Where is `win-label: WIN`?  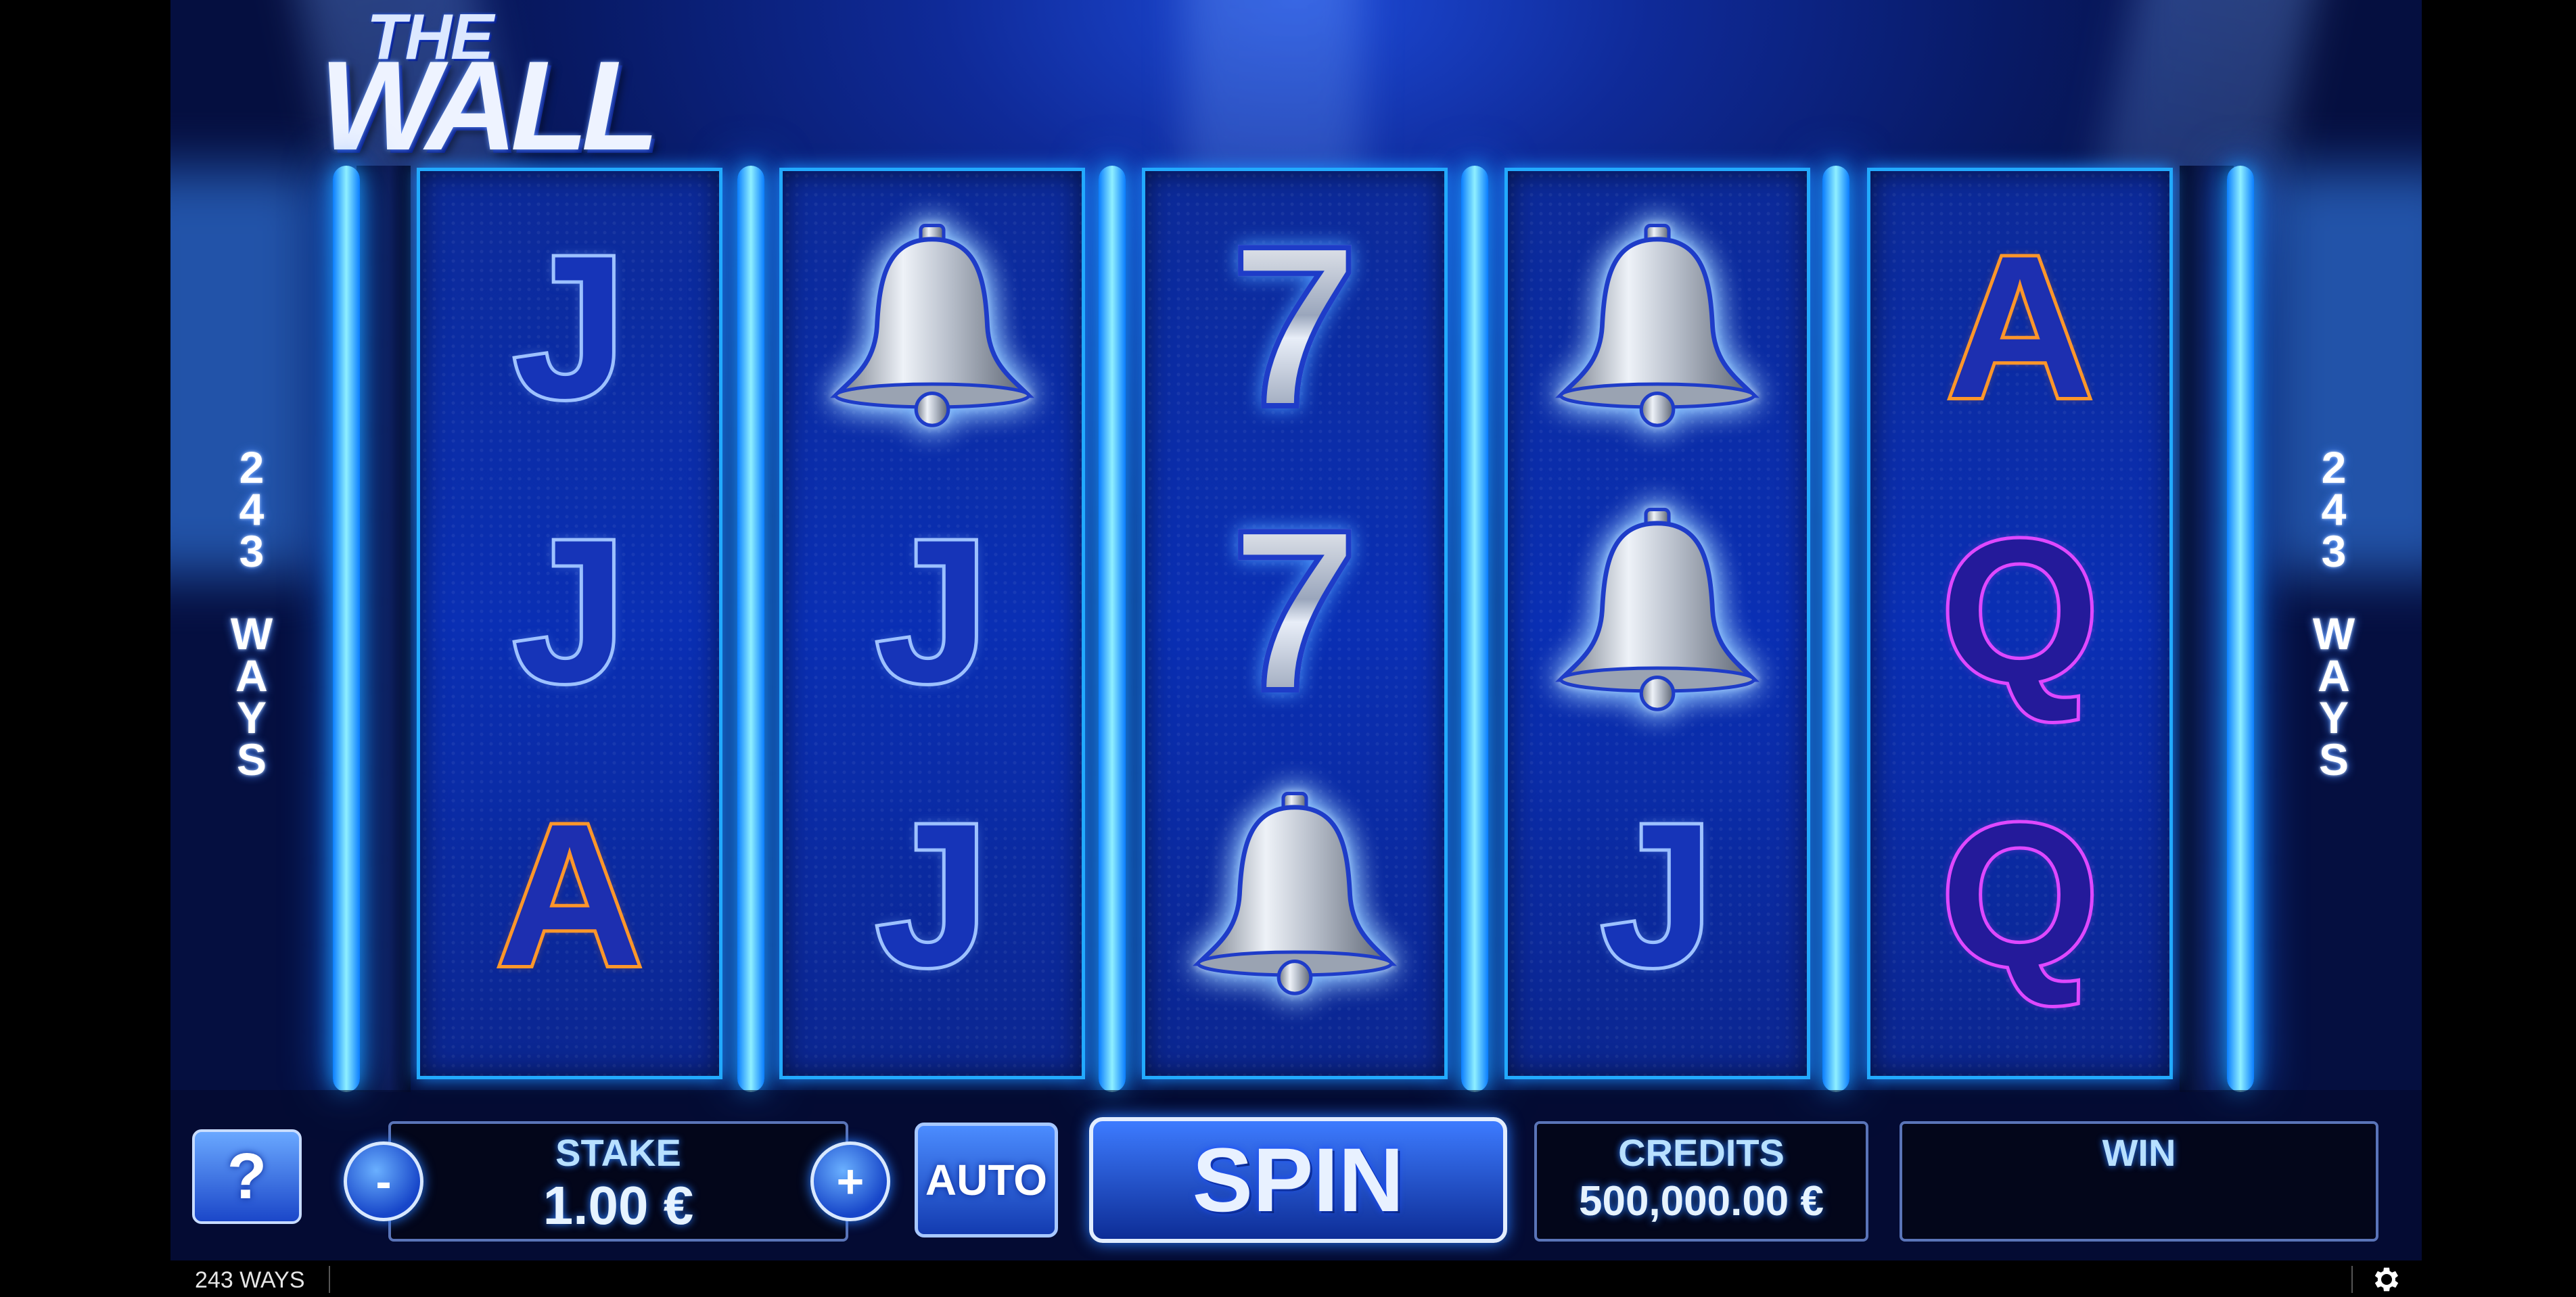 win-label: WIN is located at coordinates (2139, 1152).